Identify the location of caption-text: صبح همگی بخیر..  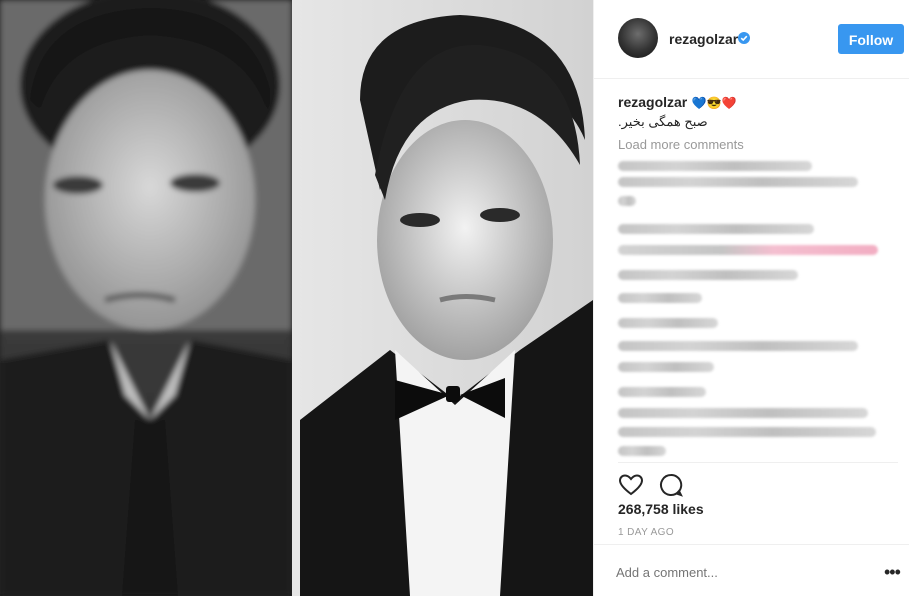
(663, 121).